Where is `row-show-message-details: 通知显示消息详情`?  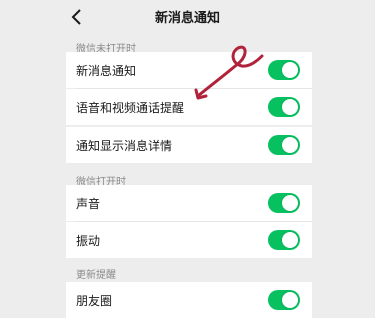 row-show-message-details: 通知显示消息详情 is located at coordinates (189, 145).